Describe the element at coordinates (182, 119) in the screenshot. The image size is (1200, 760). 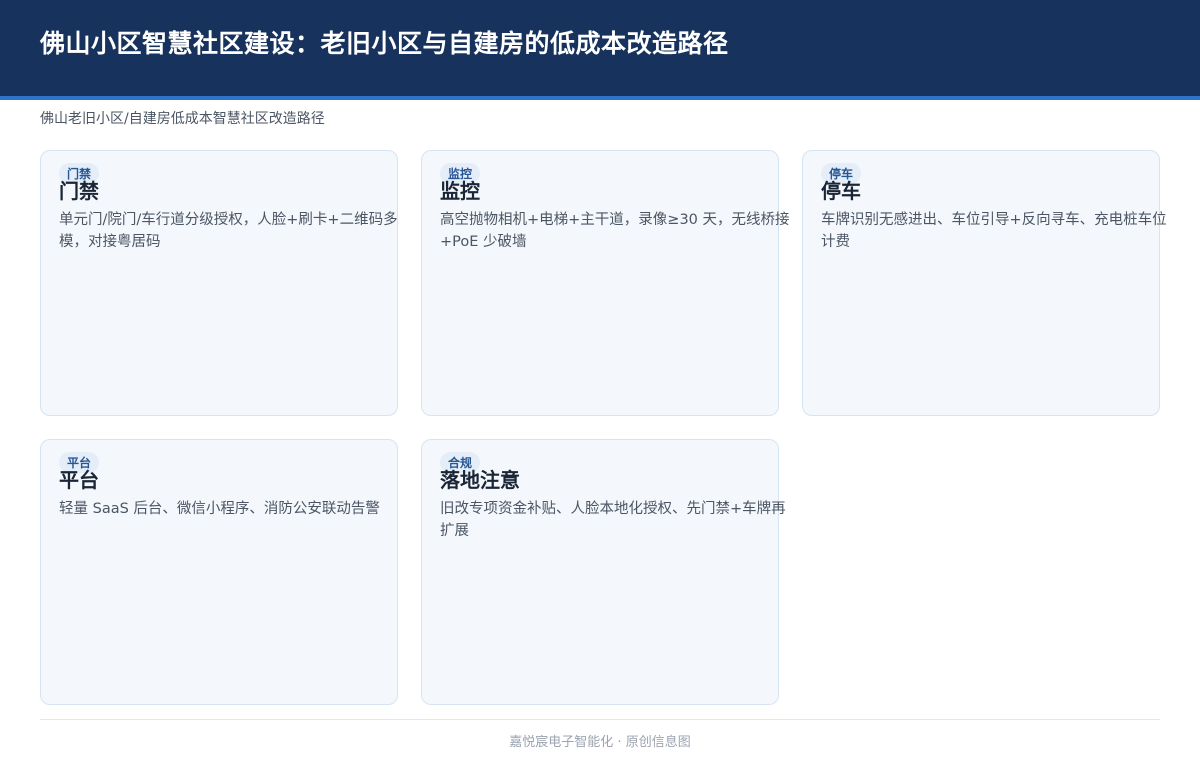
I see `page-subtitle: 佛山老旧小区/自建房低成本智慧社区改造路径` at that location.